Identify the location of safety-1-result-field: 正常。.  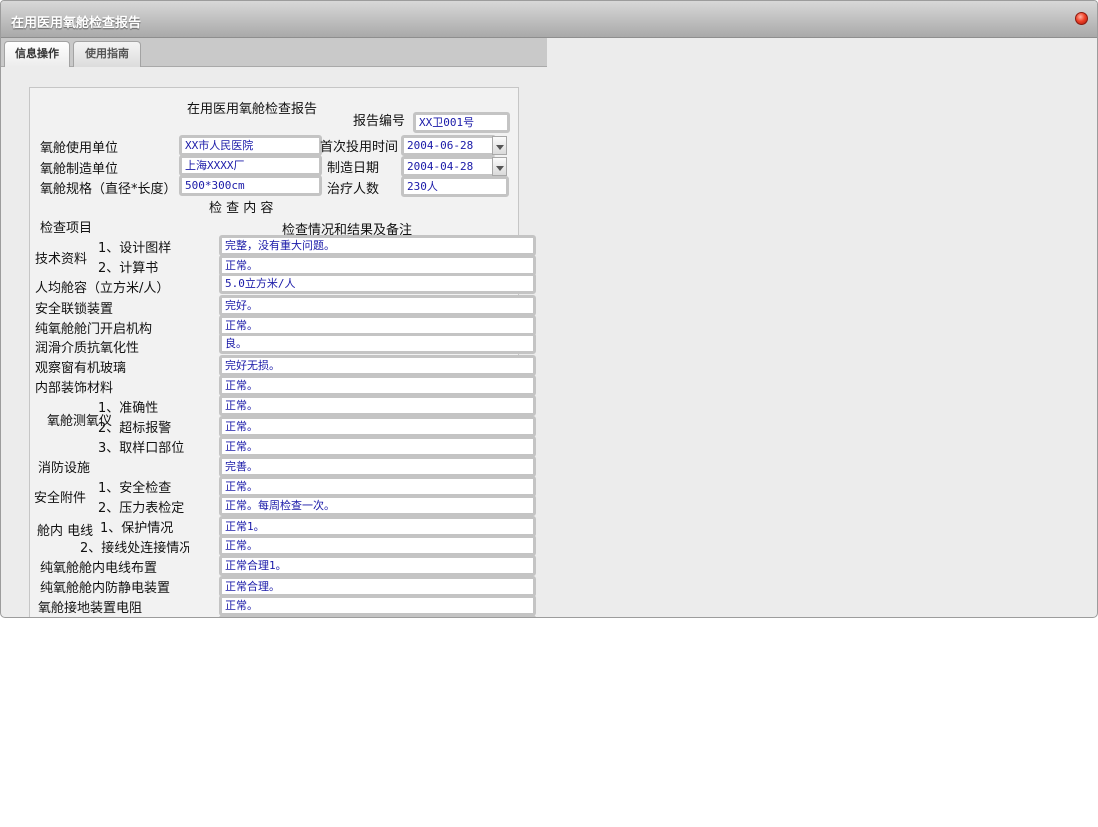
(377, 486).